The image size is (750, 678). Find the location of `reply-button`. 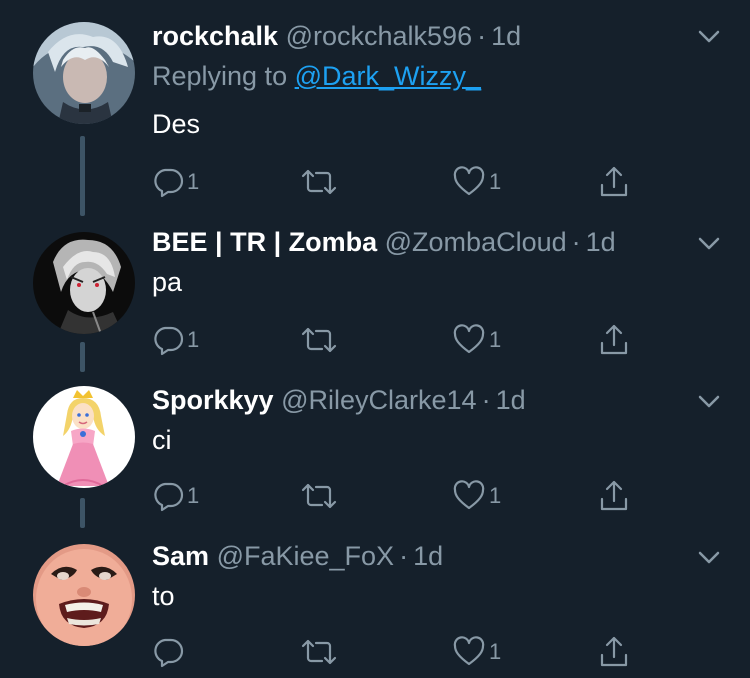

reply-button is located at coordinates (169, 652).